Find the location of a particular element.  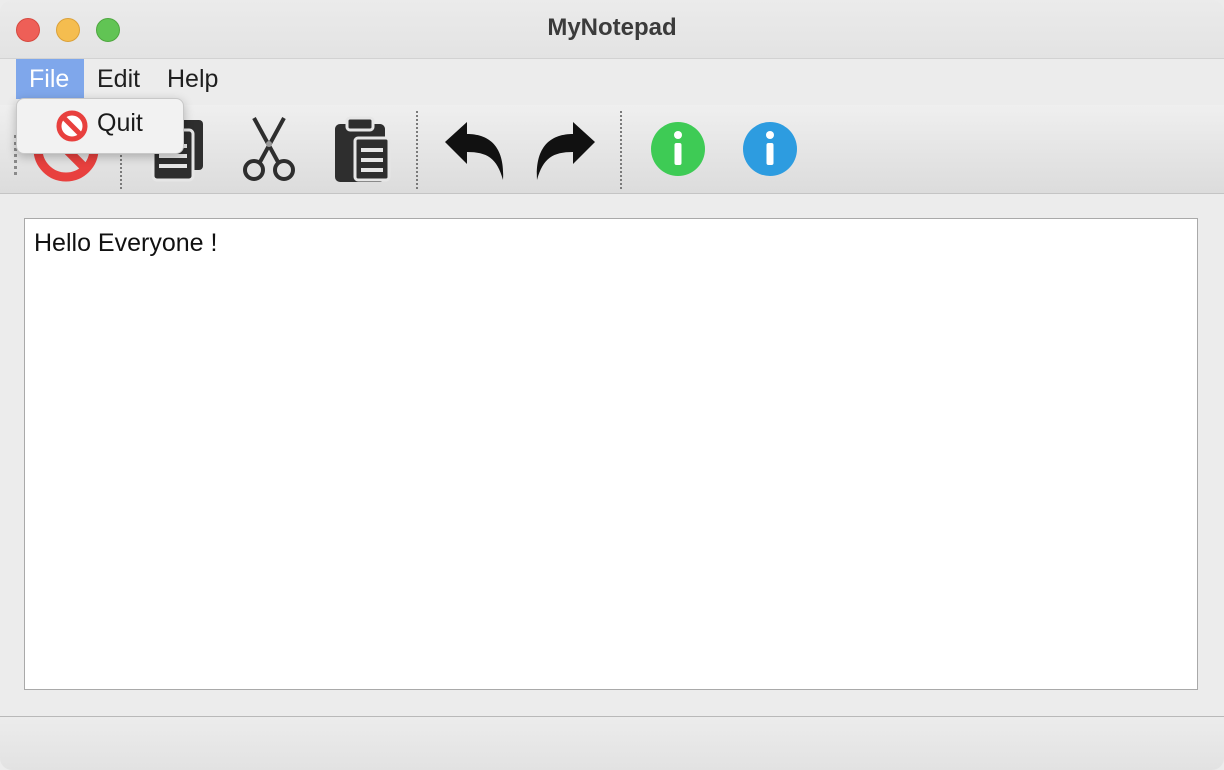

menu-item-quit: Quit is located at coordinates (100, 126).